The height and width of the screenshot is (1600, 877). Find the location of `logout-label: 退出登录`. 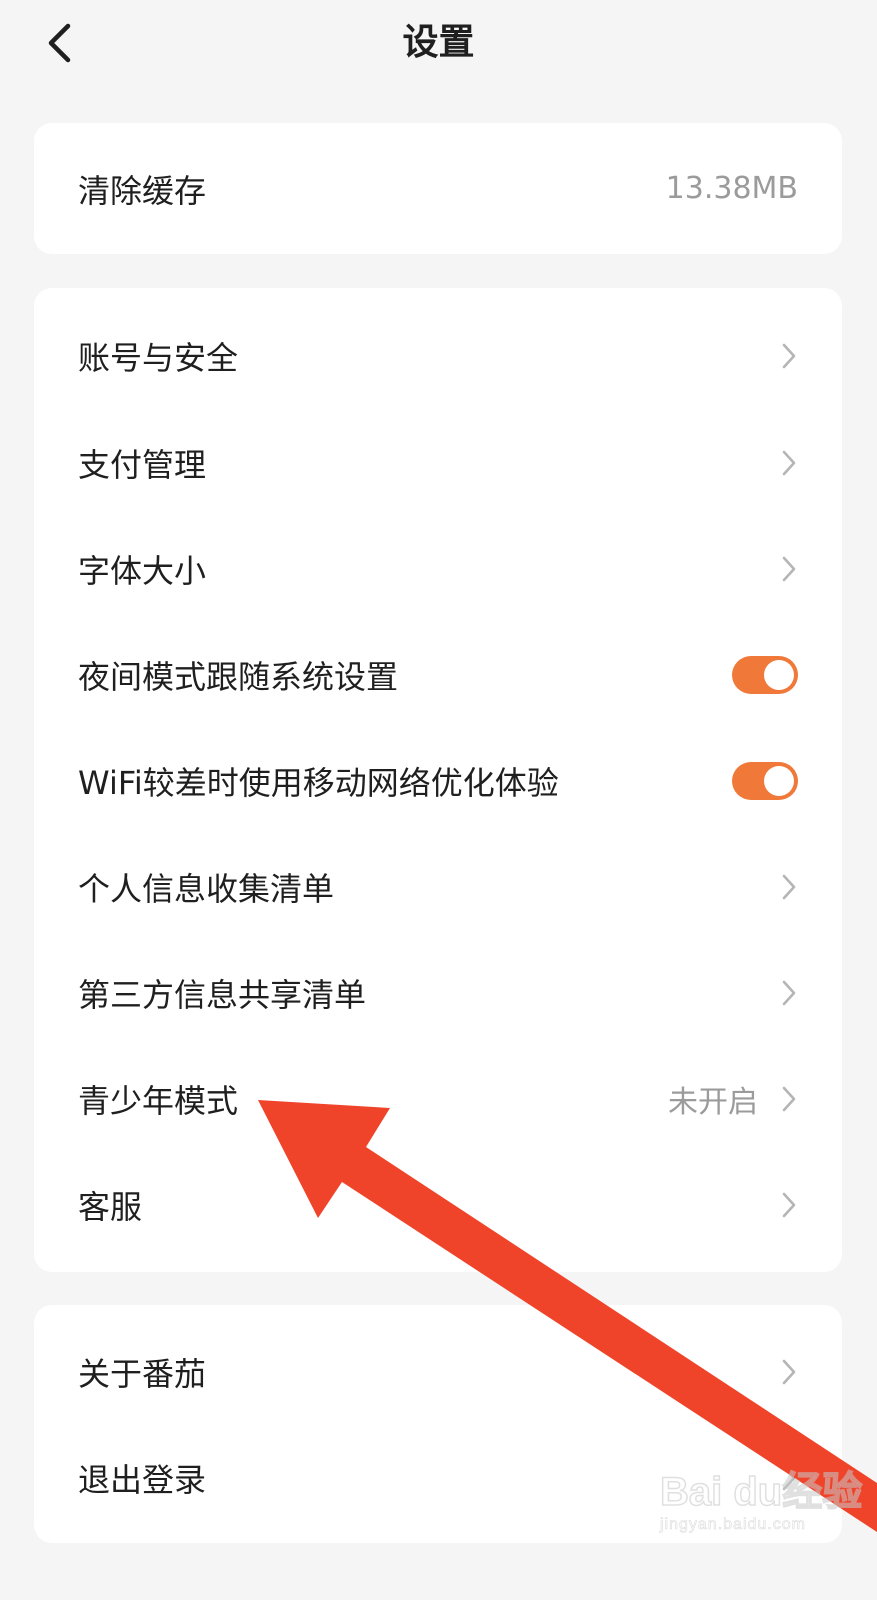

logout-label: 退出登录 is located at coordinates (142, 1480).